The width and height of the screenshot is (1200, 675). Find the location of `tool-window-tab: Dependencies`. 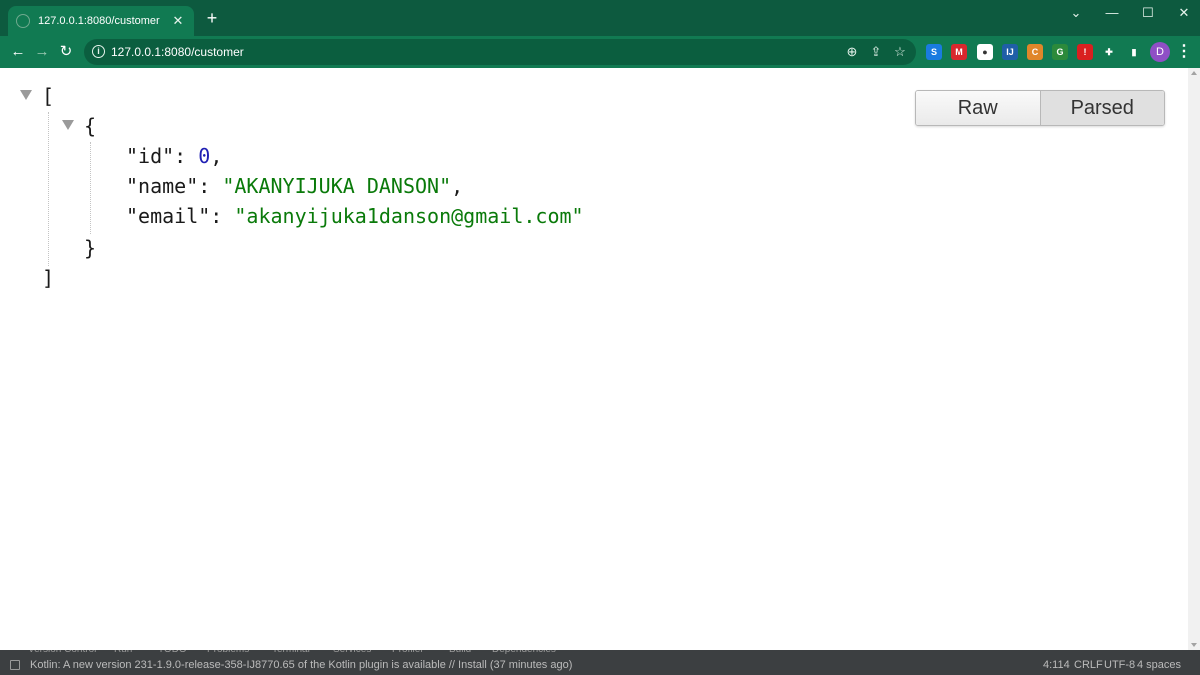

tool-window-tab: Dependencies is located at coordinates (524, 652).